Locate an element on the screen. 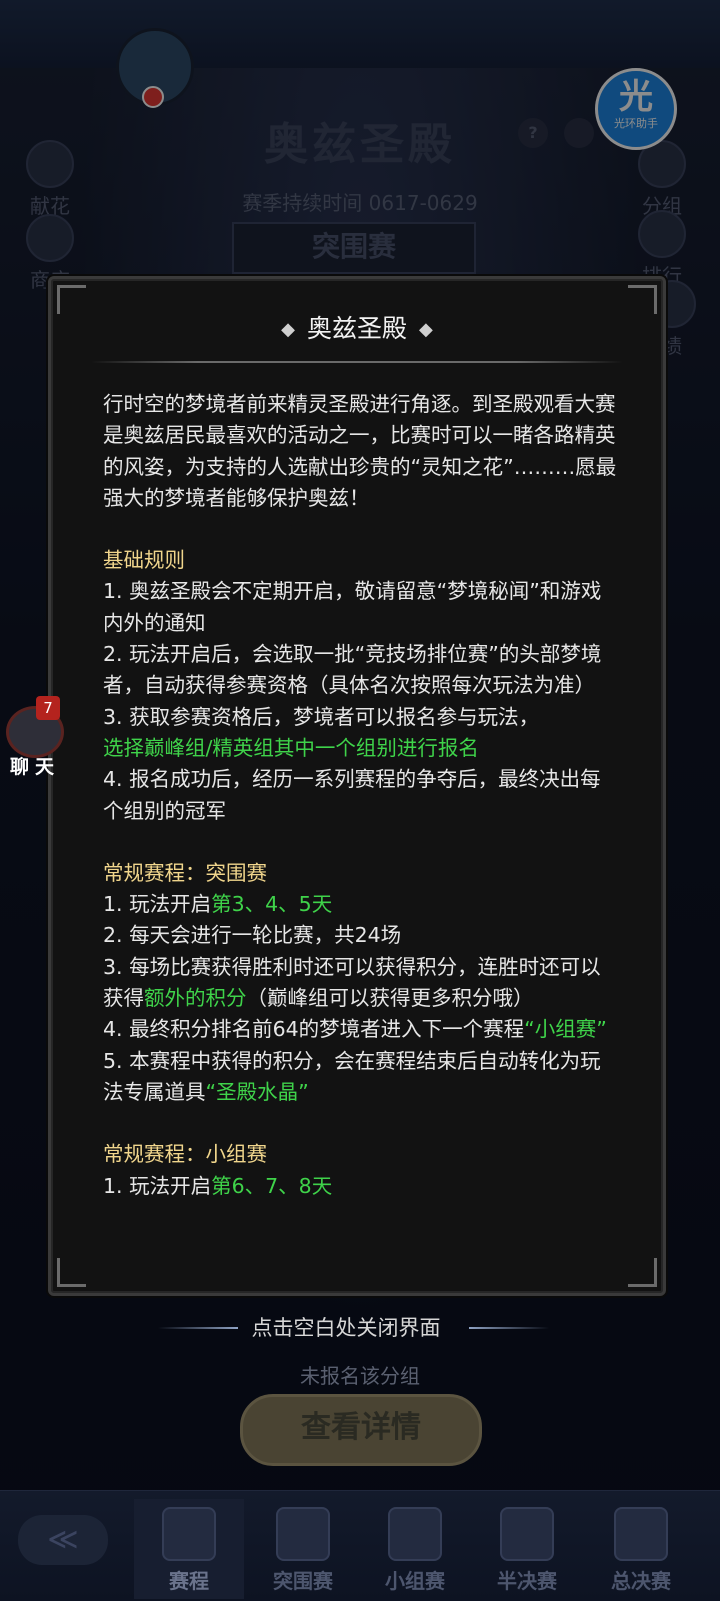 This screenshot has height=1601, width=720. nav-breakout-label: 突围赛 is located at coordinates (303, 1581).